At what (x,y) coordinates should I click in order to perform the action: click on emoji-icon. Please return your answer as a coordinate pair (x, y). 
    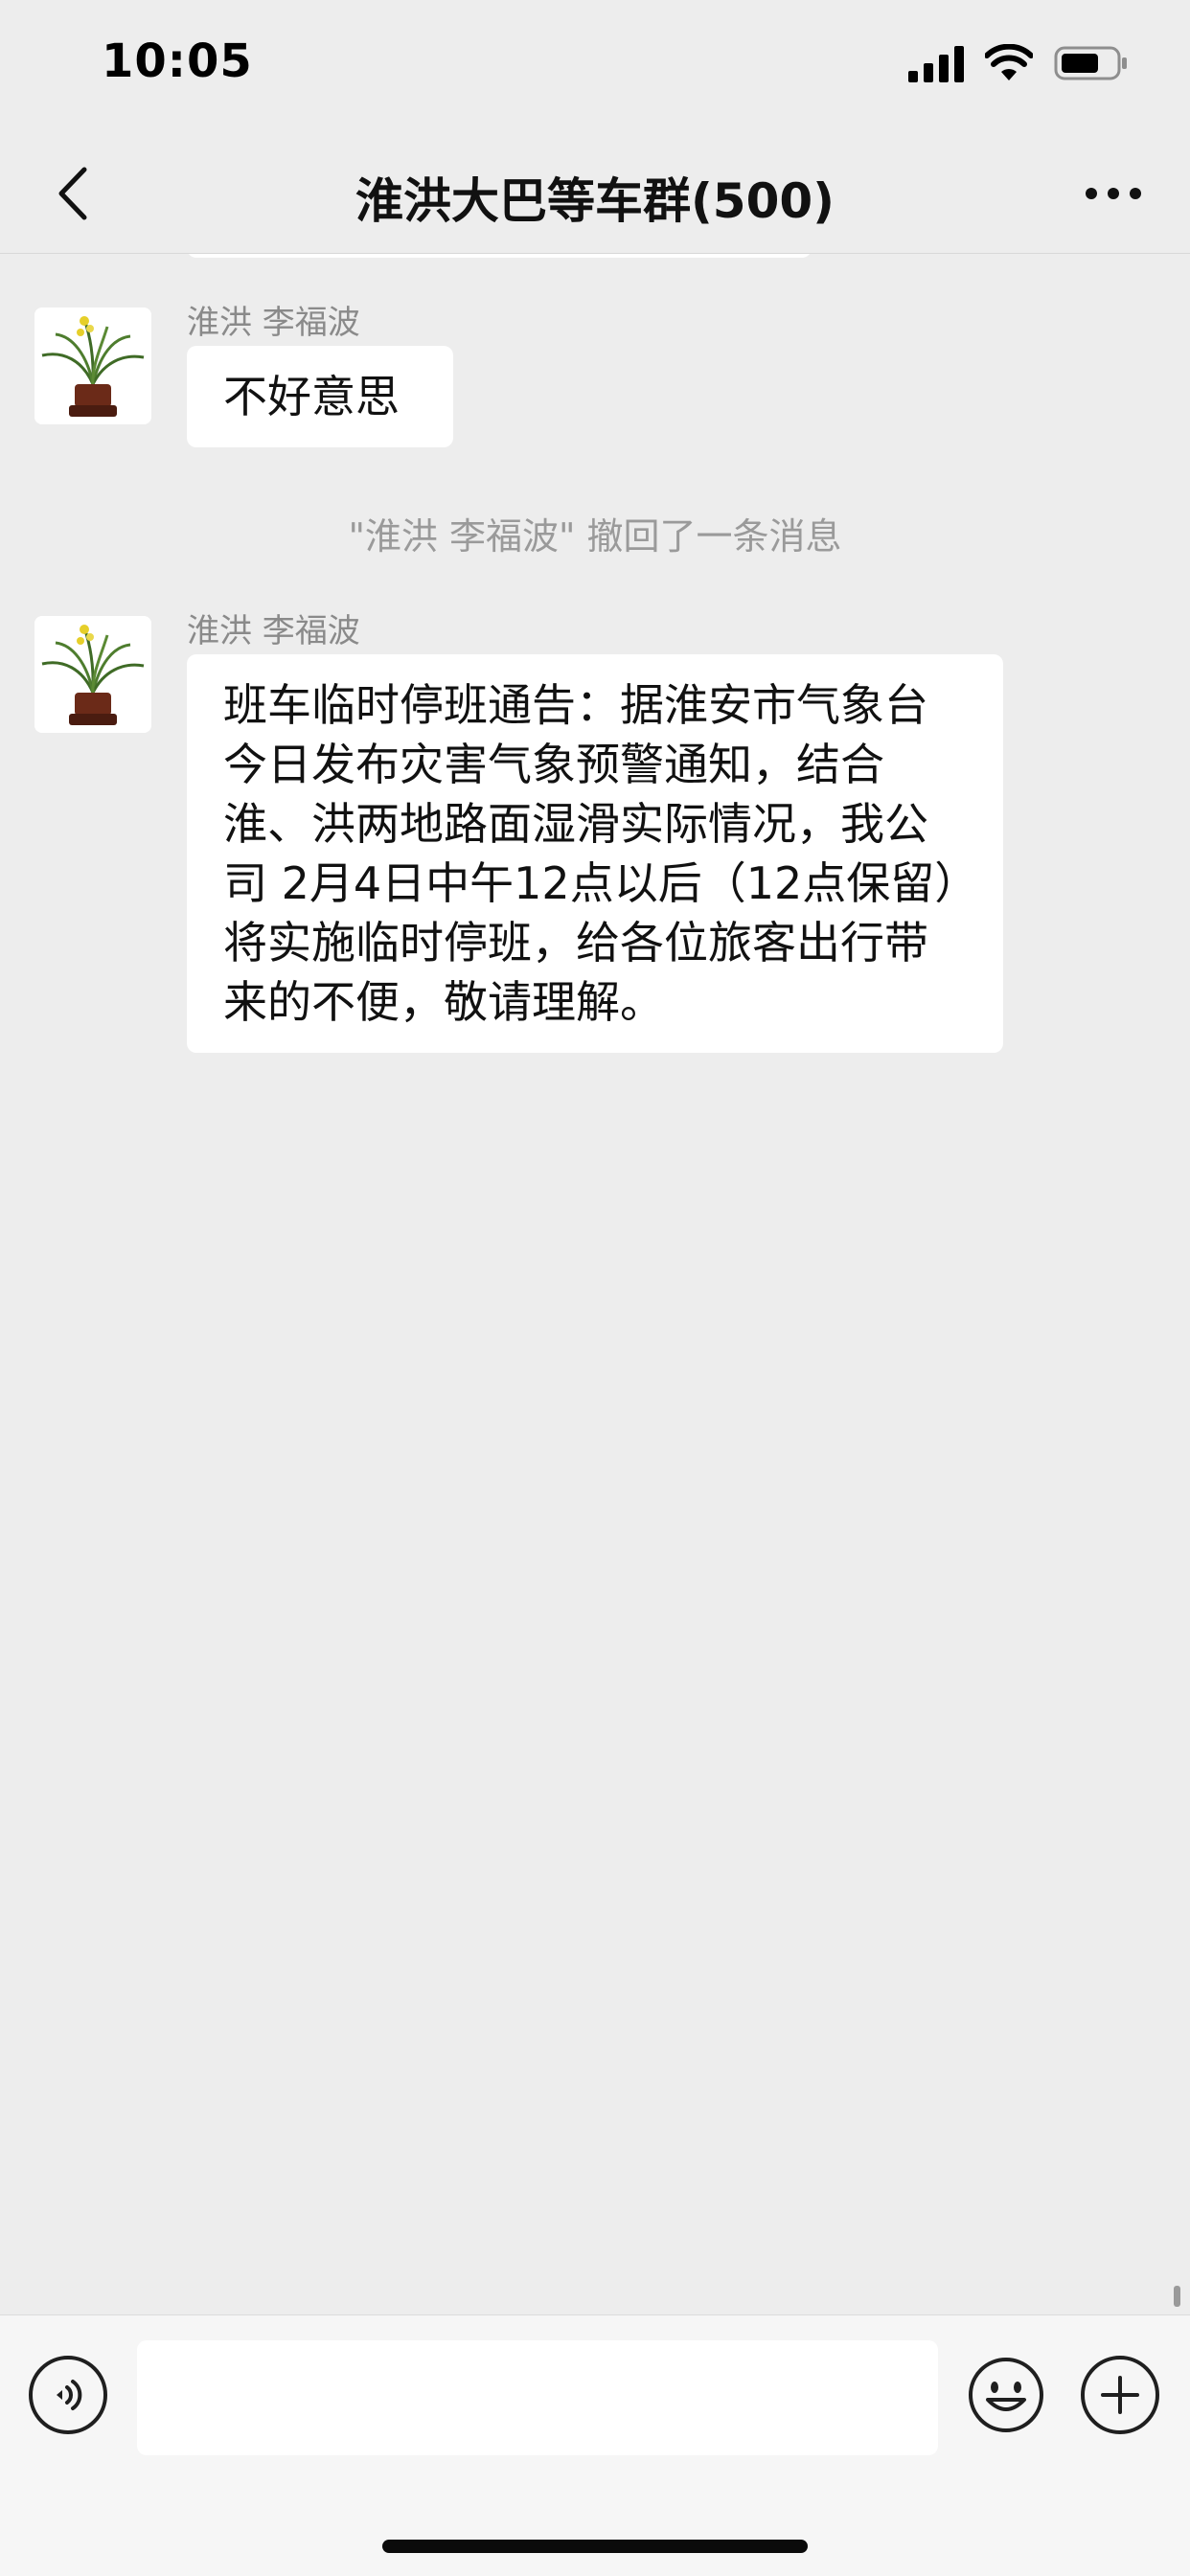
    Looking at the image, I should click on (1006, 2395).